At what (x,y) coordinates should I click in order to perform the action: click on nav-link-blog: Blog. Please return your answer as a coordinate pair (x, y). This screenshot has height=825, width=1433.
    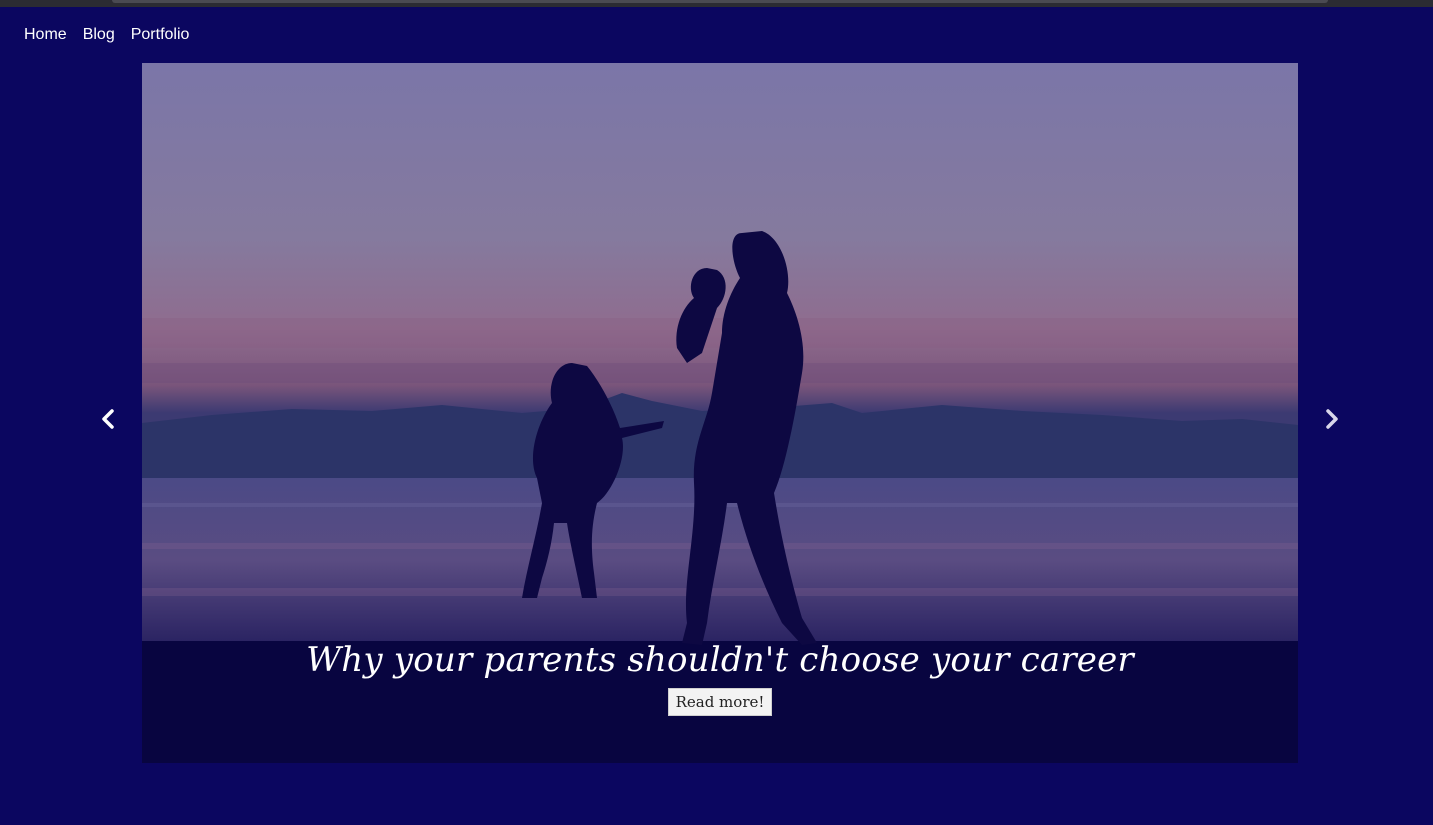
    Looking at the image, I should click on (99, 35).